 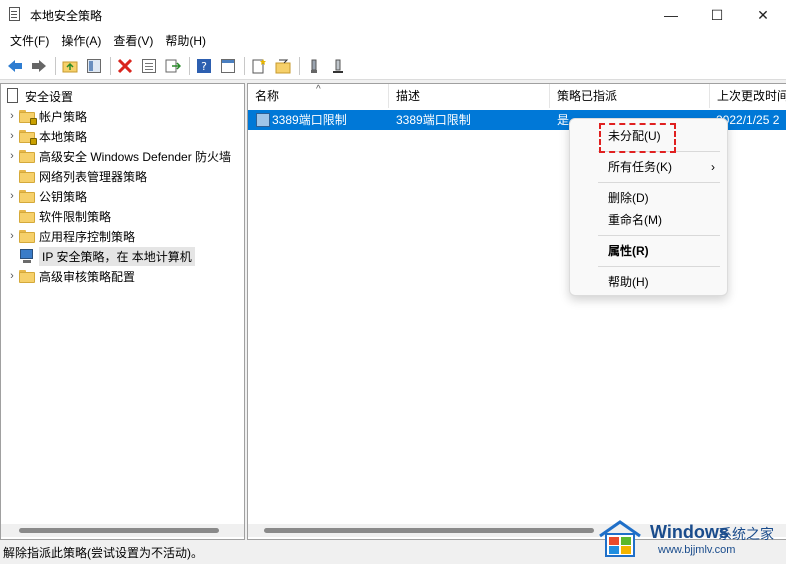 What do you see at coordinates (94, 66) in the screenshot?
I see `show-hide-tree-icon` at bounding box center [94, 66].